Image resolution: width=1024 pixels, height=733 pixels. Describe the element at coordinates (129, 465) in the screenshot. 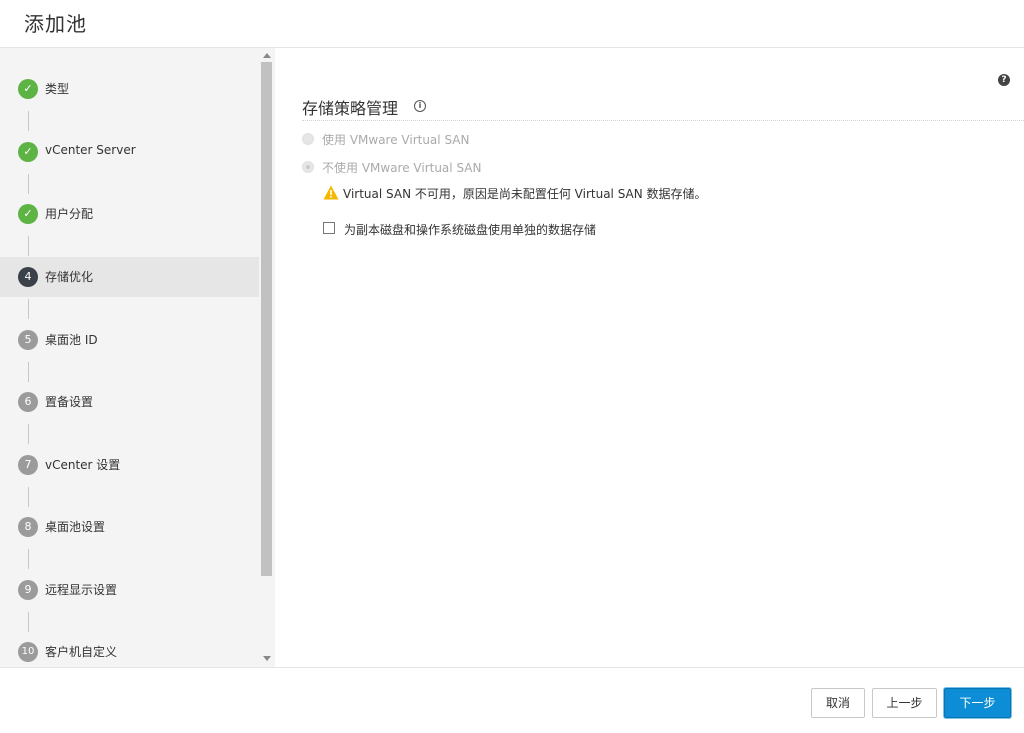

I see `step-item-vcenter-settings: 7 vCenter 设置` at that location.